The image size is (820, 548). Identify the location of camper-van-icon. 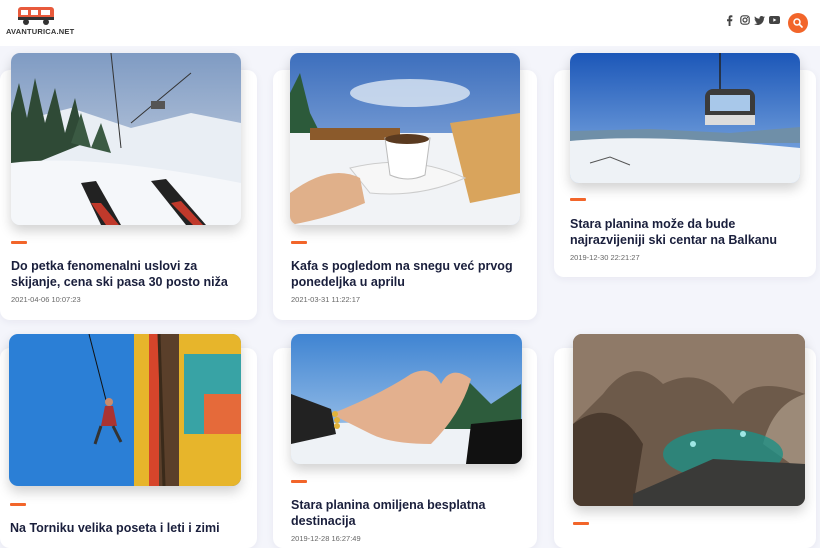
(36, 16).